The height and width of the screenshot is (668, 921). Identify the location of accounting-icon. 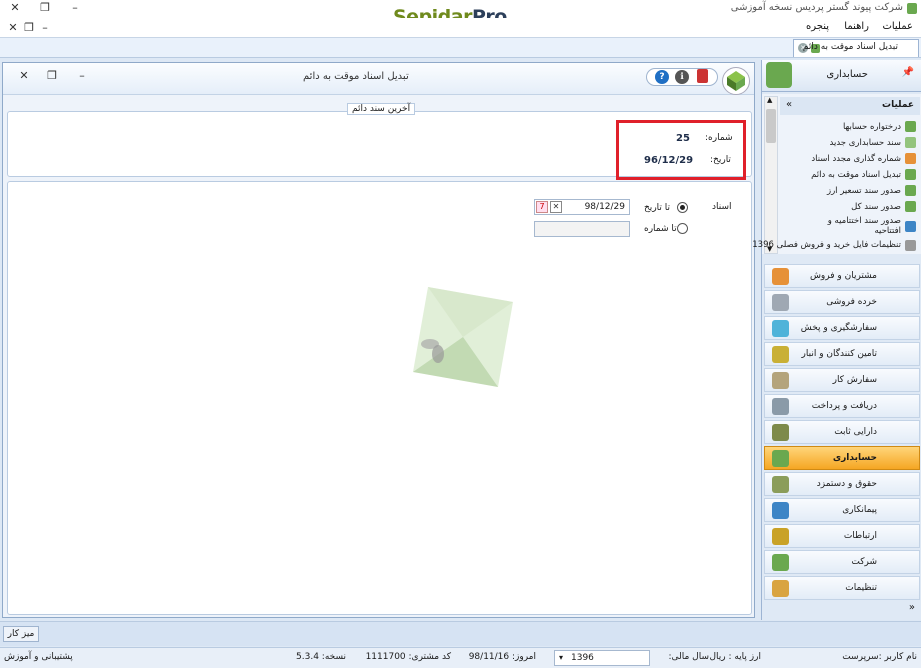
(780, 458).